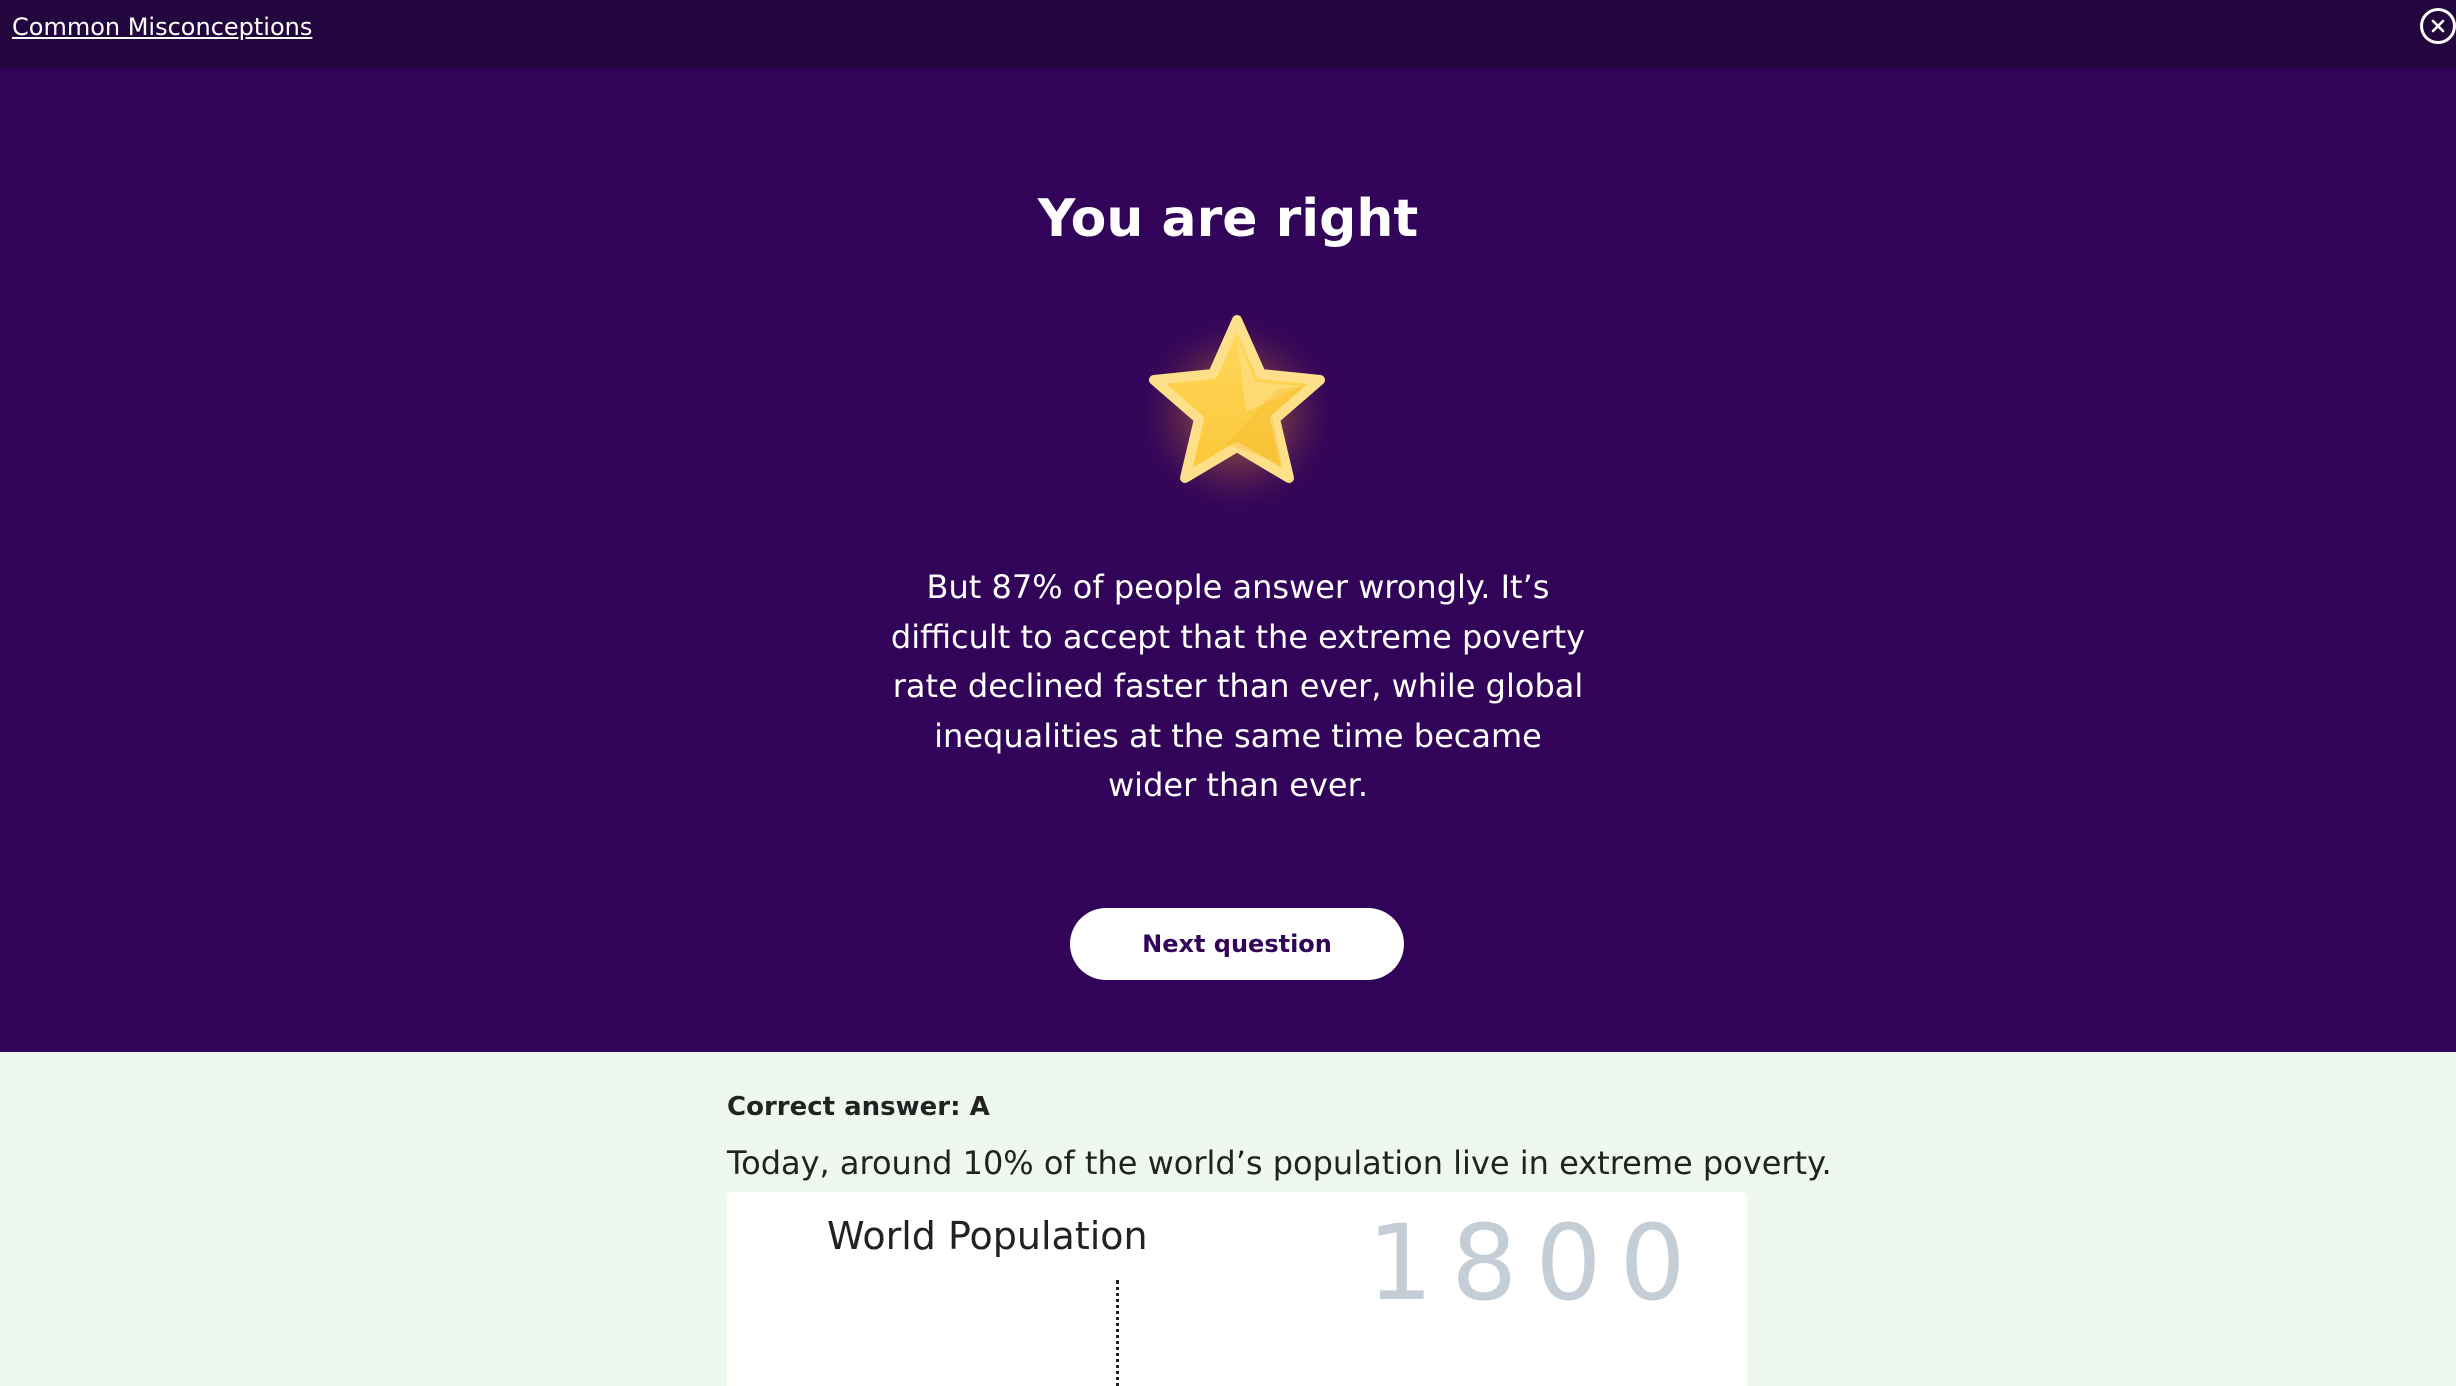  I want to click on close-button, so click(2438, 26).